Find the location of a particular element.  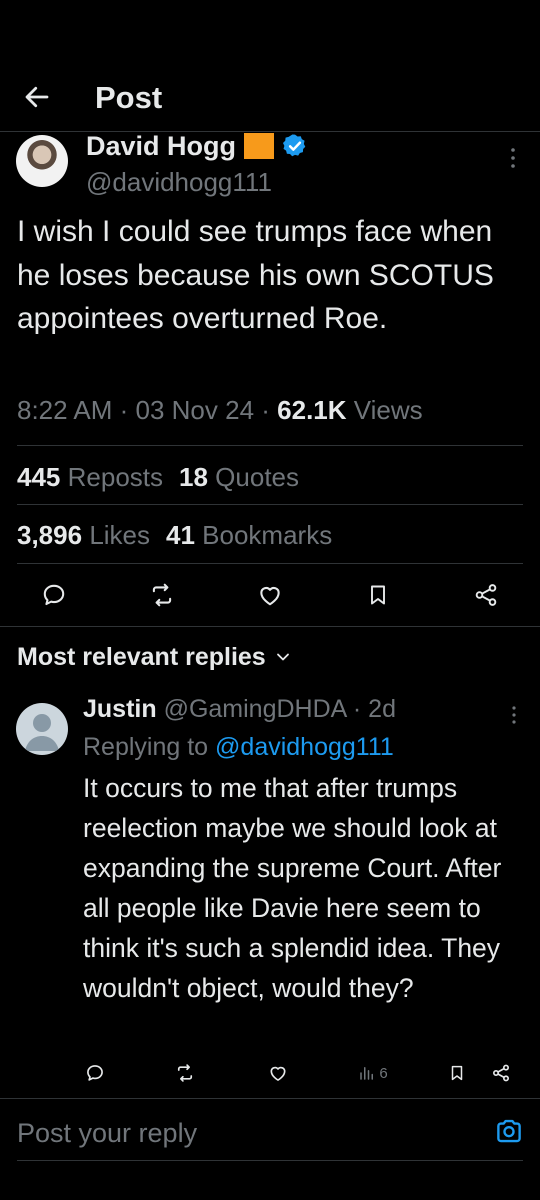

reply-button is located at coordinates (54, 595).